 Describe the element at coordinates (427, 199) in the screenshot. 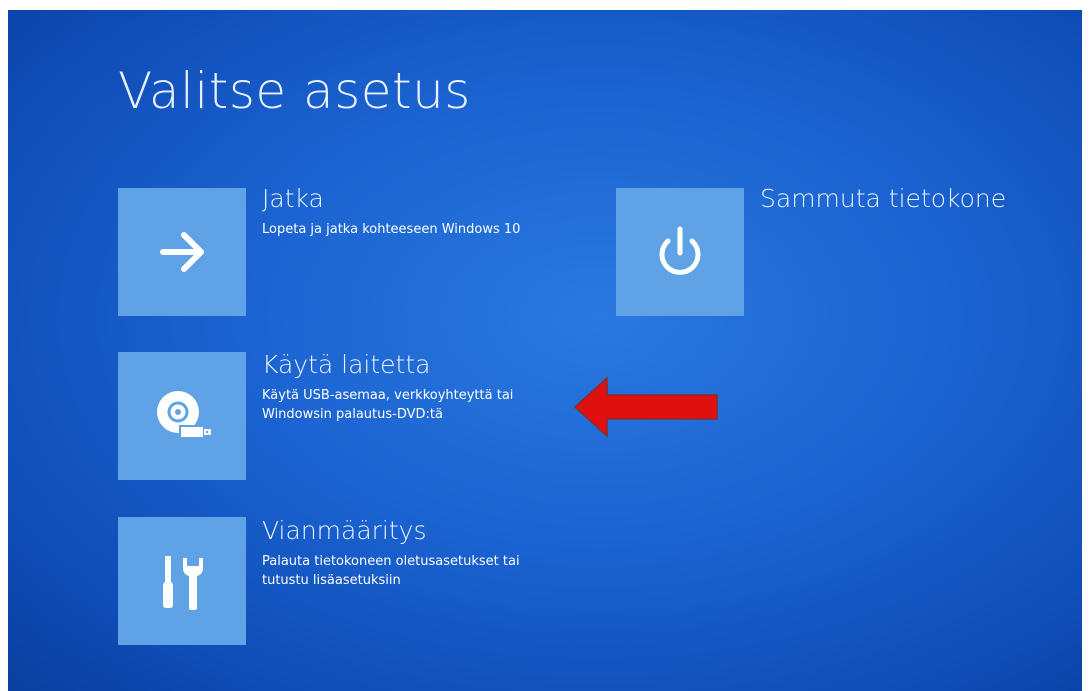

I see `continue-title: Jatka` at that location.